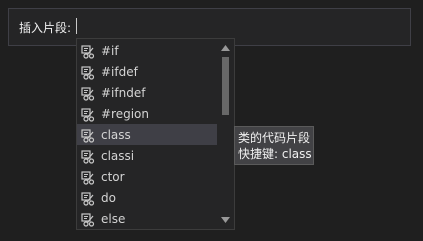 The width and height of the screenshot is (423, 241). What do you see at coordinates (125, 113) in the screenshot?
I see `snippet-item-label: #region` at bounding box center [125, 113].